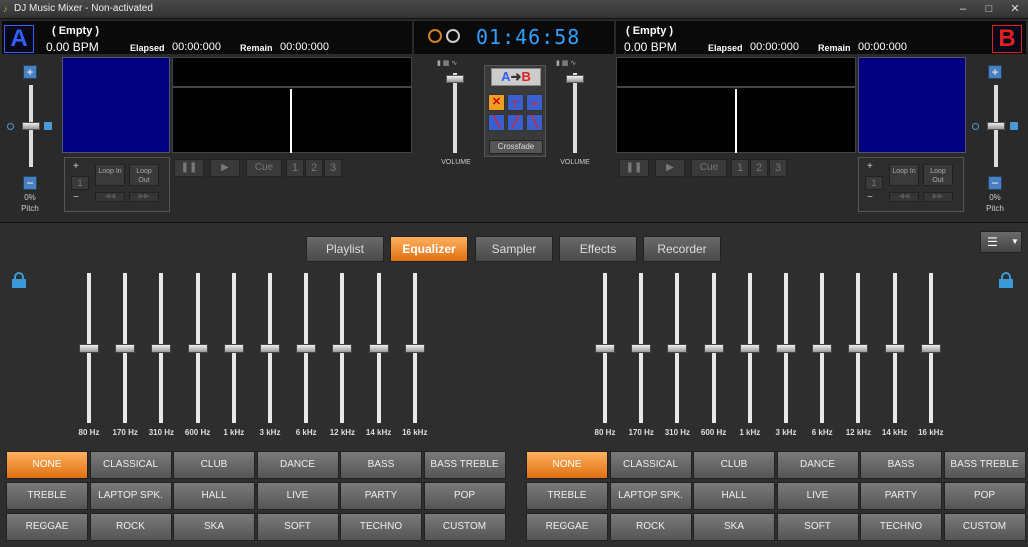  I want to click on eq-a-preset-button: HALL, so click(214, 496).